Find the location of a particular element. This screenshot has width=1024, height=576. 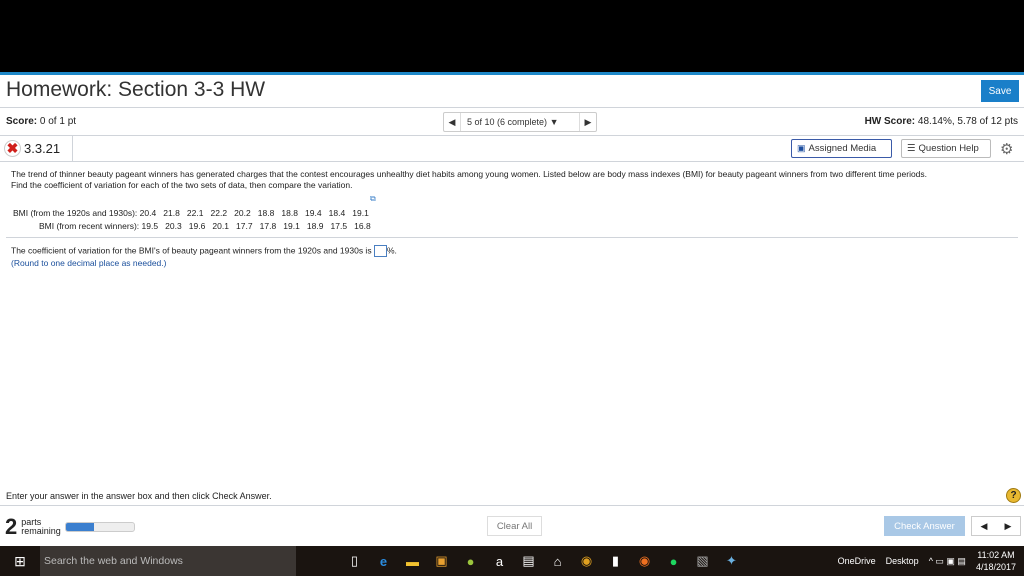

parts-count: 2 is located at coordinates (11, 526).